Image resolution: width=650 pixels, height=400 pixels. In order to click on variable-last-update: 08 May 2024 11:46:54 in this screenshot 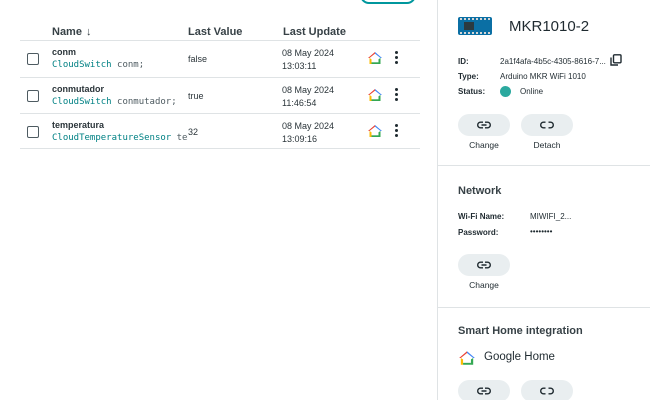, I will do `click(308, 97)`.